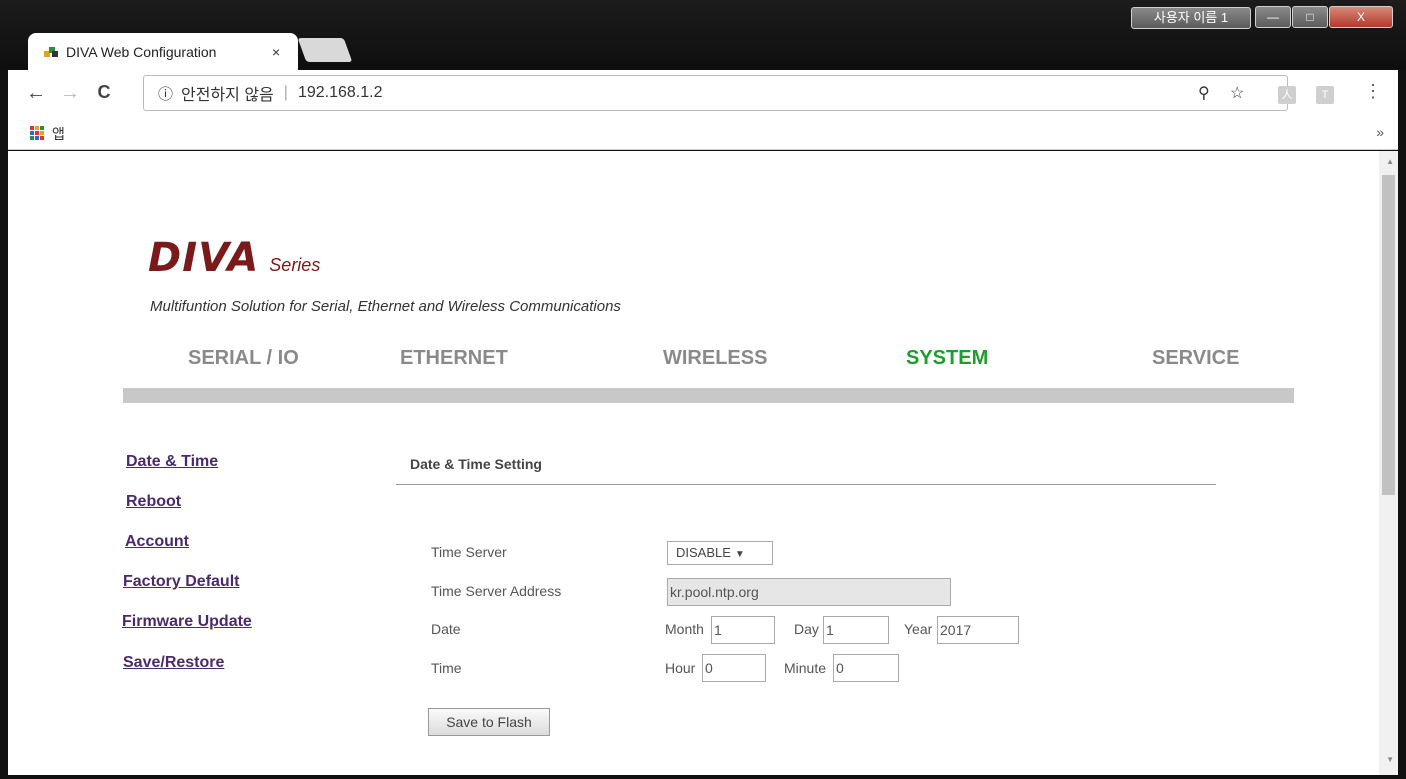 The height and width of the screenshot is (779, 1406). I want to click on favicon-icon, so click(51, 52).